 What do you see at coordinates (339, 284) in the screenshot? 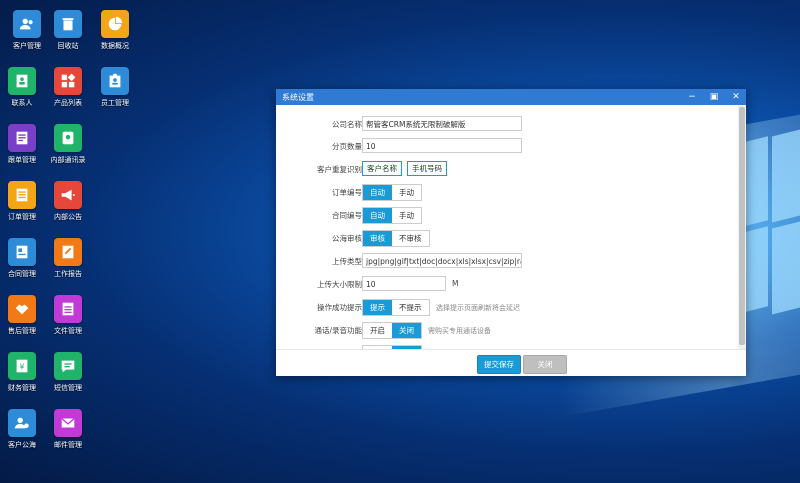
I see `upload-size-label: 上传大小限制` at bounding box center [339, 284].